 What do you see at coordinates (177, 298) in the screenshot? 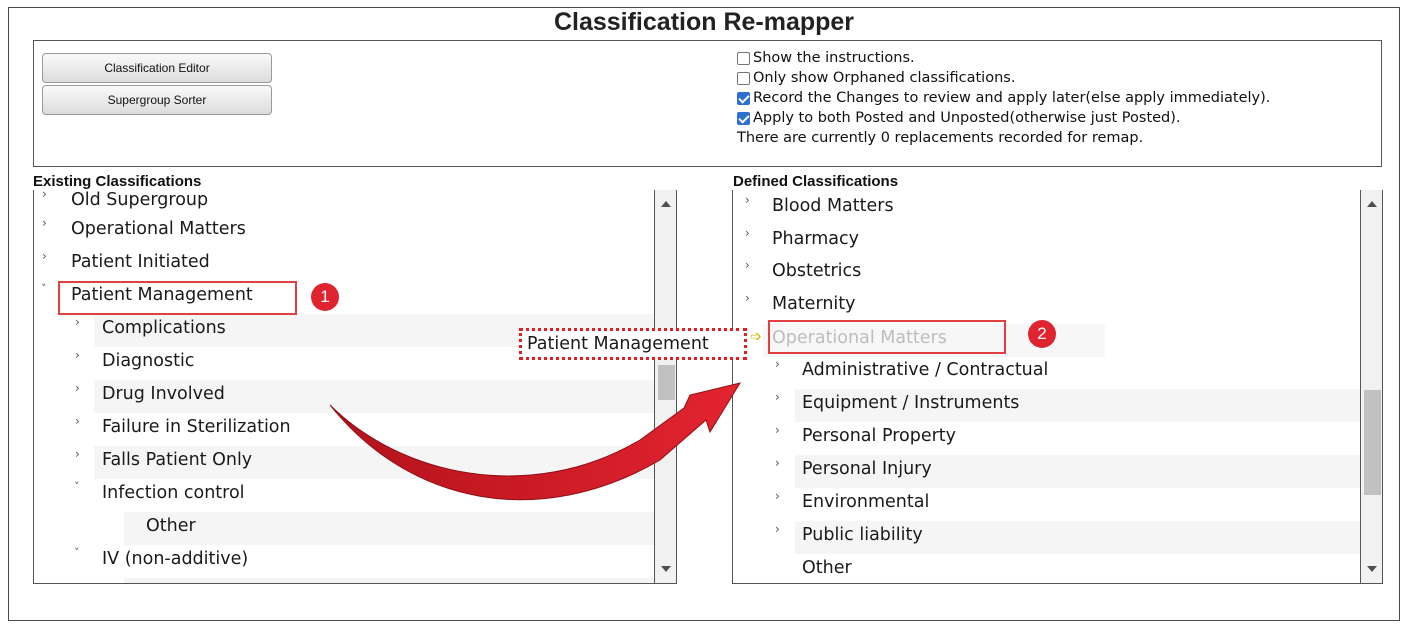
I see `highlight-box-source` at bounding box center [177, 298].